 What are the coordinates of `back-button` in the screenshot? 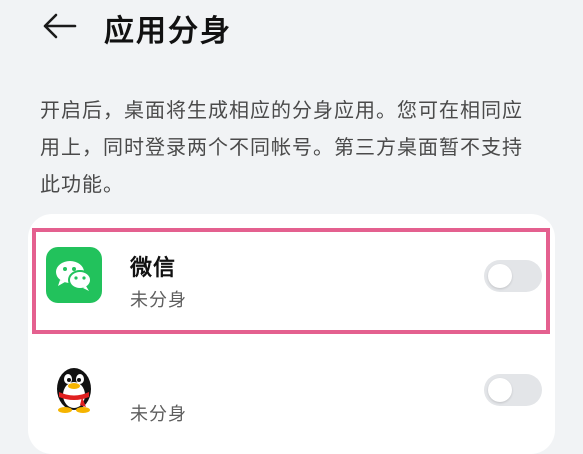 It's located at (60, 26).